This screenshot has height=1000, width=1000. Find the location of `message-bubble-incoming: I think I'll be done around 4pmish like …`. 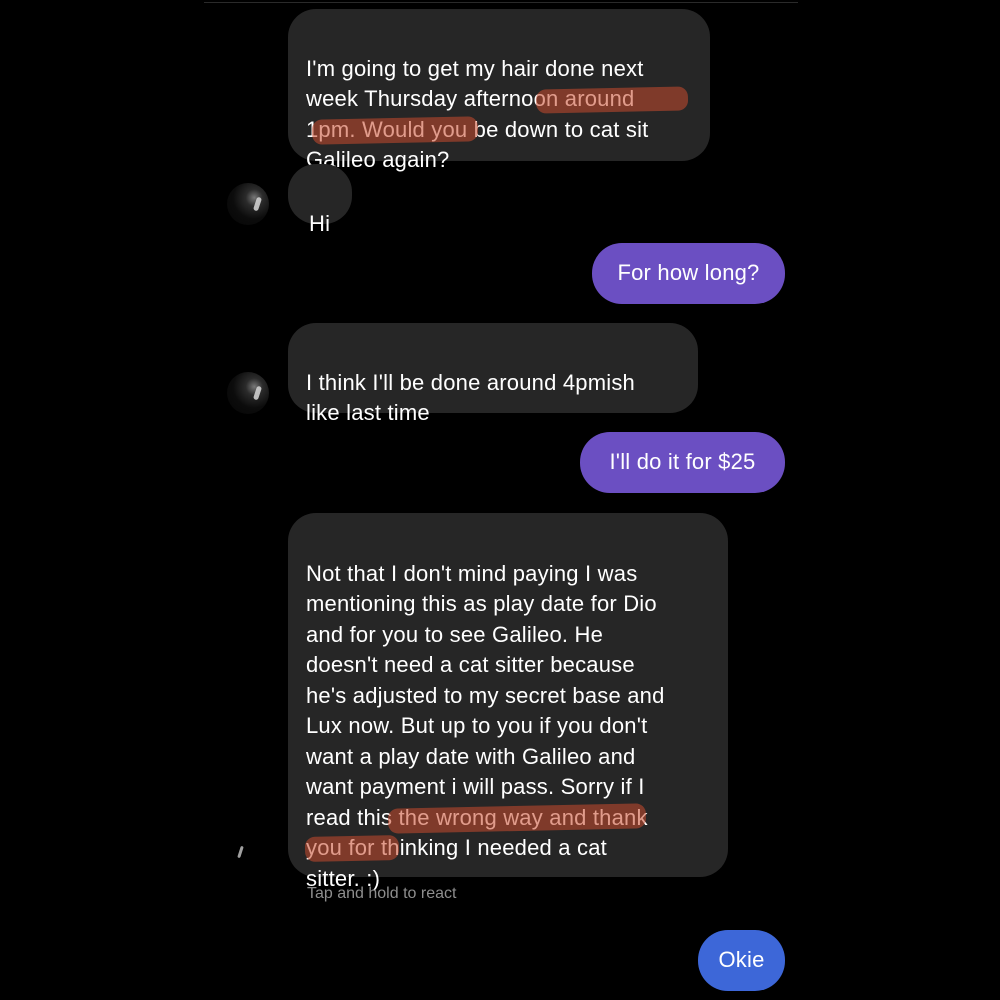

message-bubble-incoming: I think I'll be done around 4pmish like … is located at coordinates (493, 374).